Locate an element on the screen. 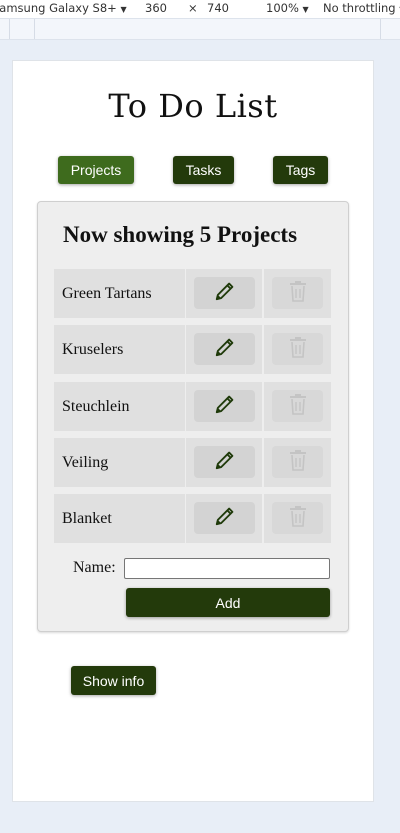  device-name: Samsung Galaxy S8+ is located at coordinates (58, 8).